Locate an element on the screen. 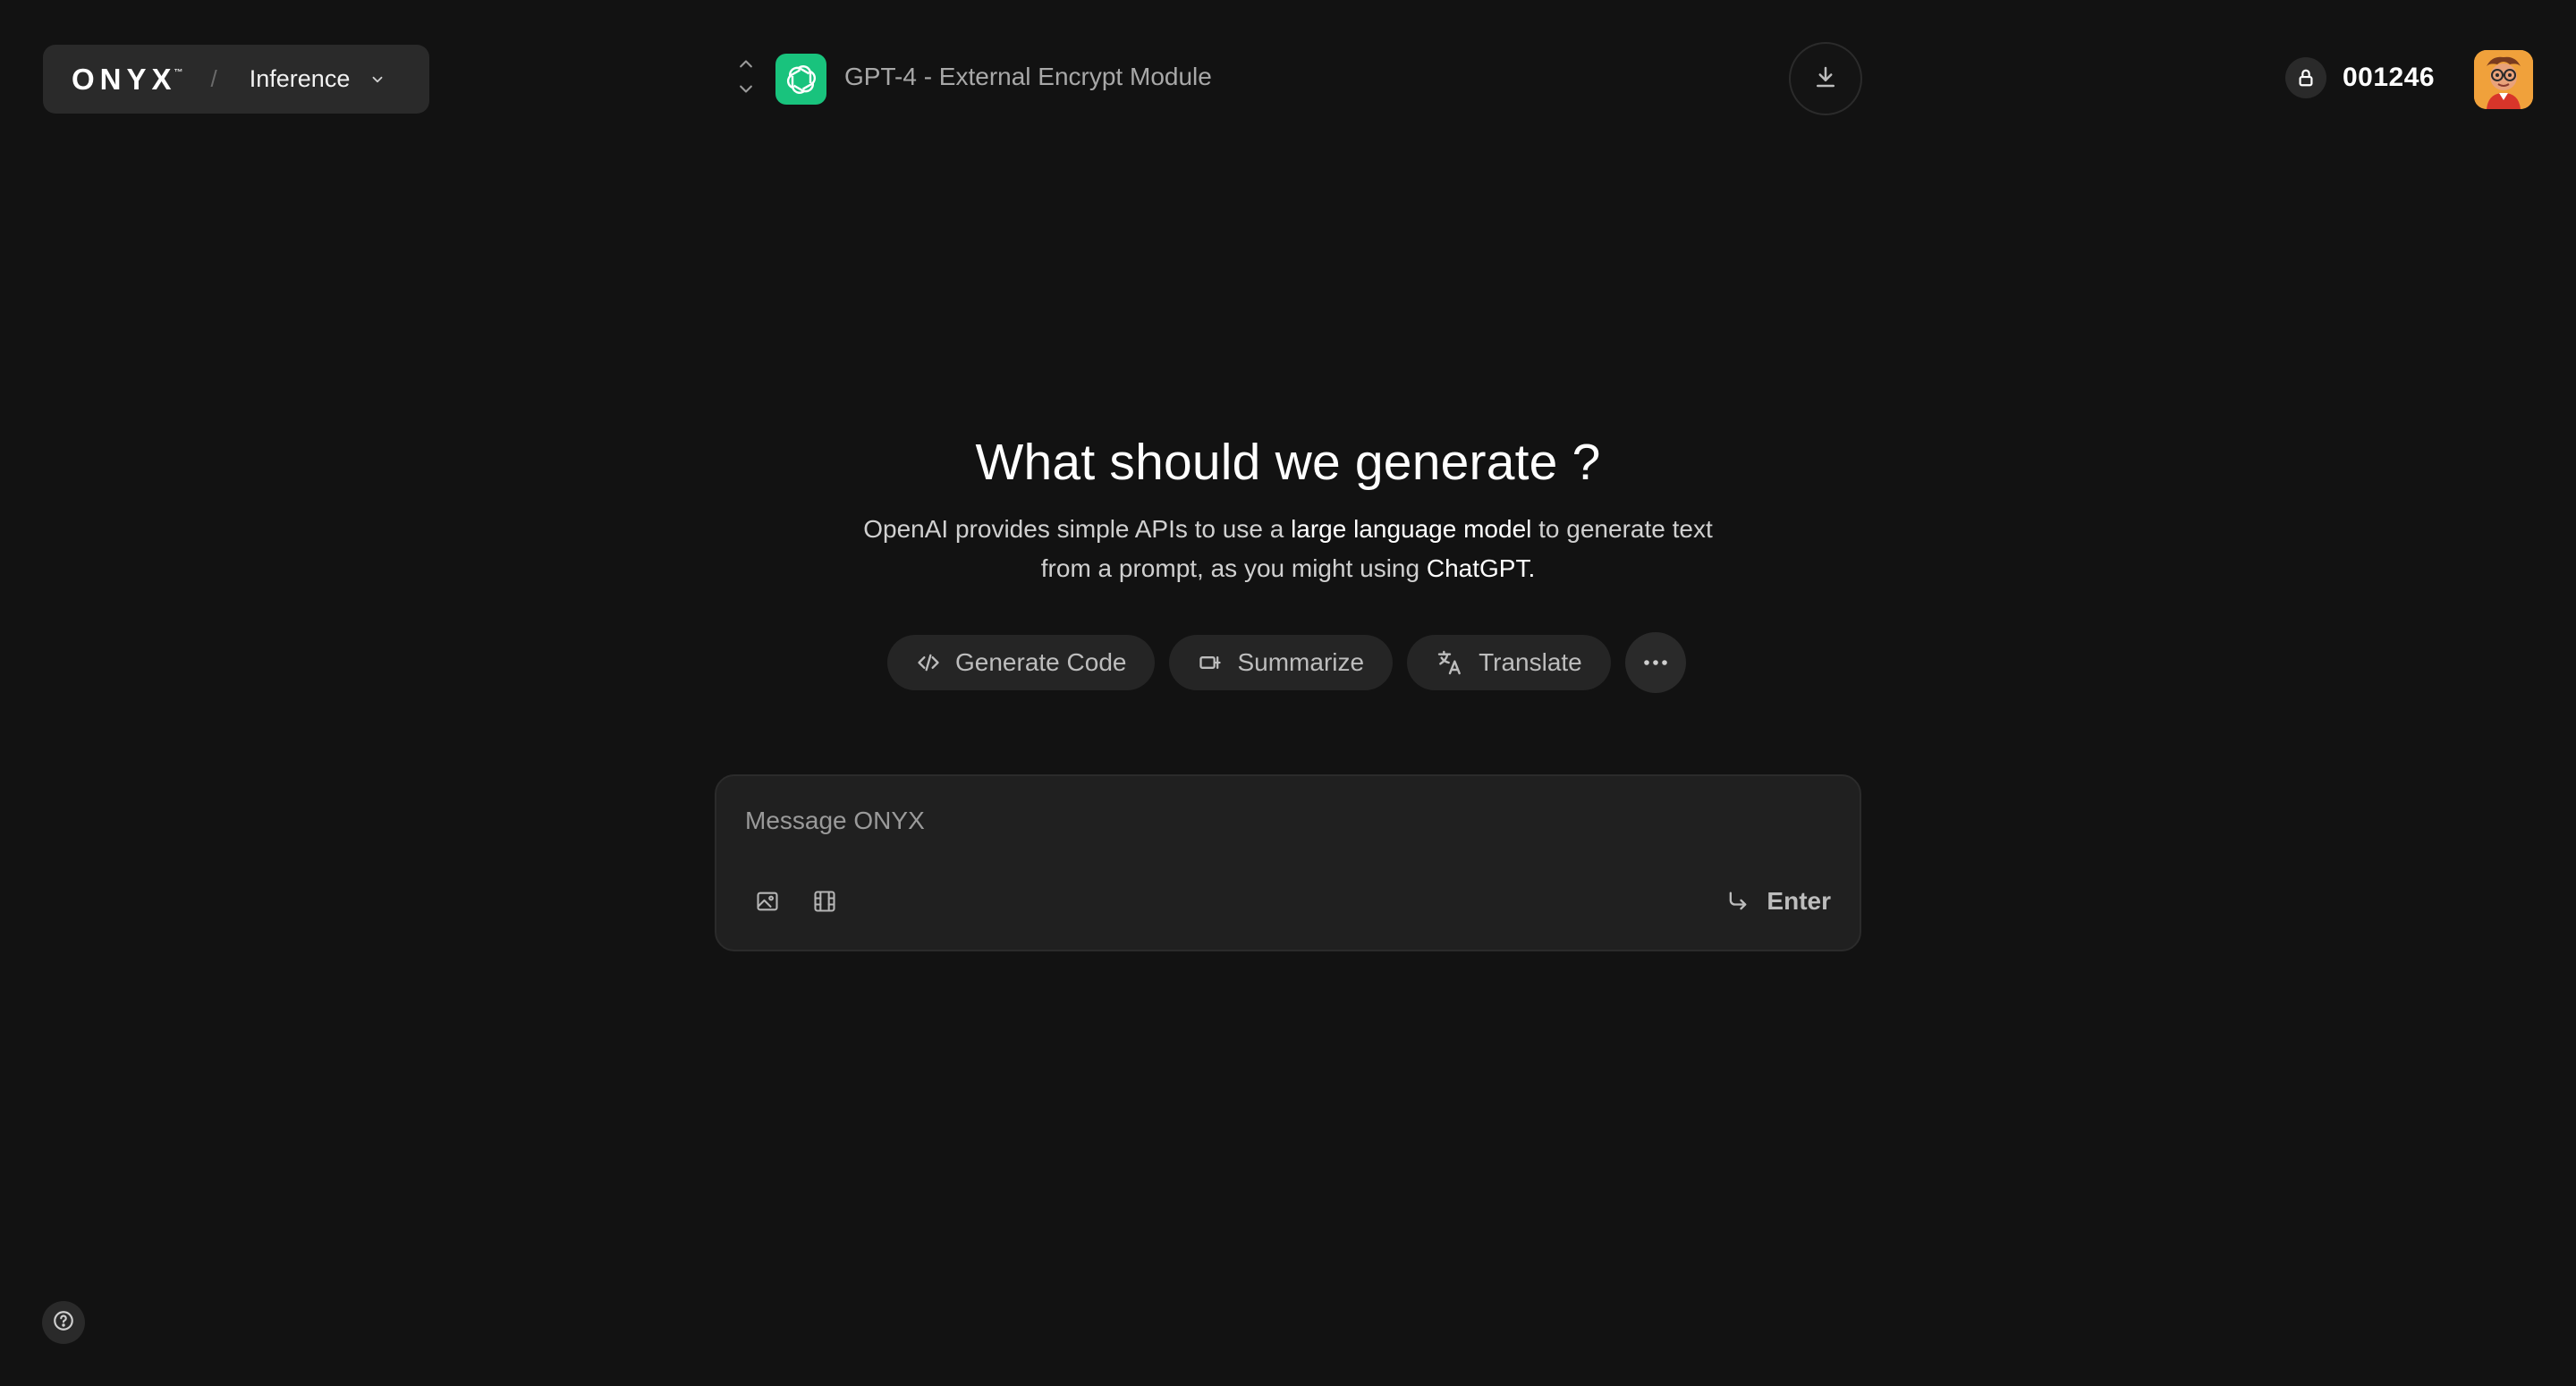 The image size is (2576, 1386). attach-image-button is located at coordinates (767, 903).